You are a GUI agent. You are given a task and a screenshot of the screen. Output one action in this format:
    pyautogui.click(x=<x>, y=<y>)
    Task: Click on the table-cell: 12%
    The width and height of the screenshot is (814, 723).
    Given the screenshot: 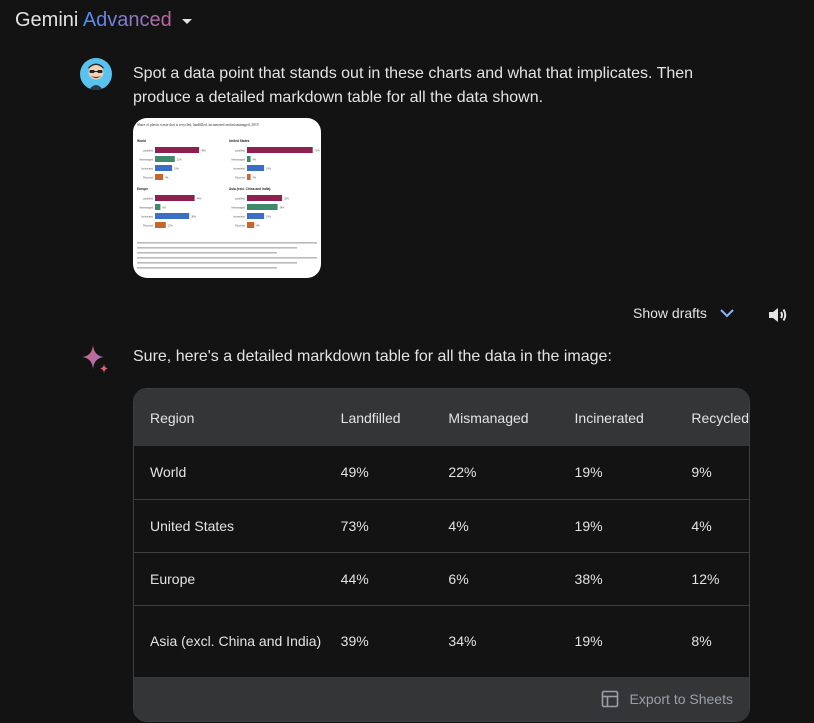 What is the action you would take?
    pyautogui.click(x=712, y=579)
    